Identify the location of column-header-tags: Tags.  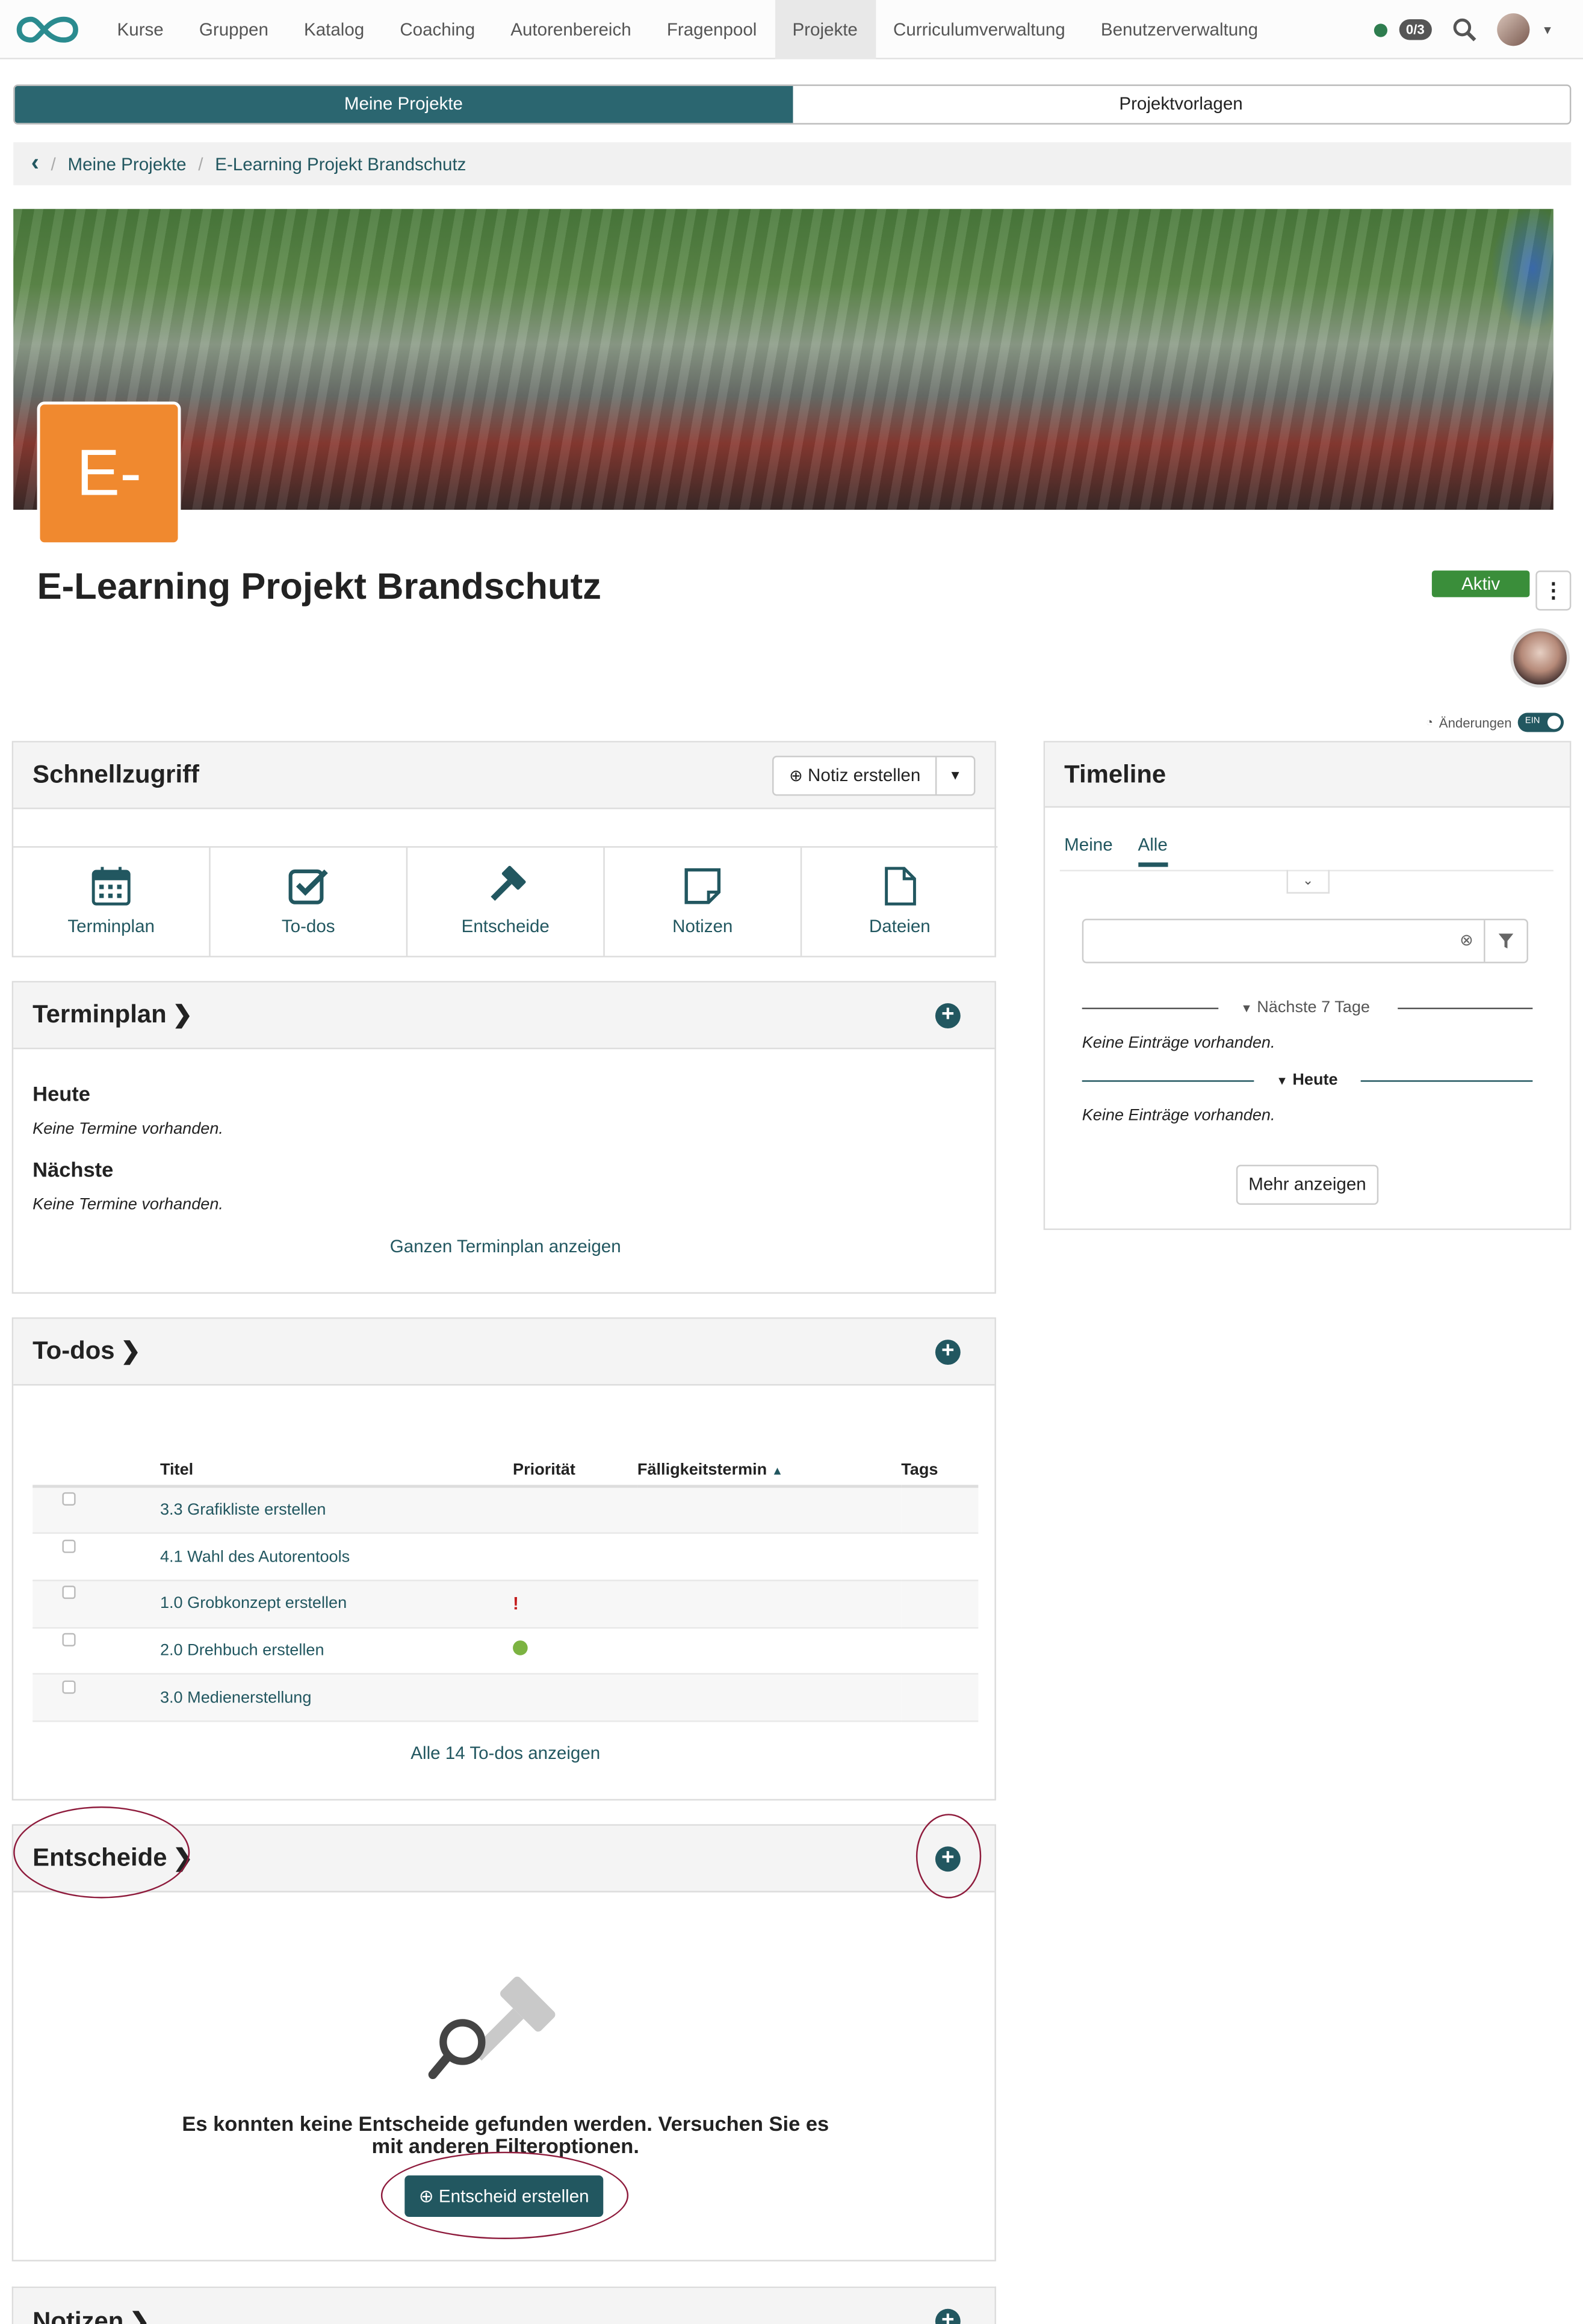
(940, 1470).